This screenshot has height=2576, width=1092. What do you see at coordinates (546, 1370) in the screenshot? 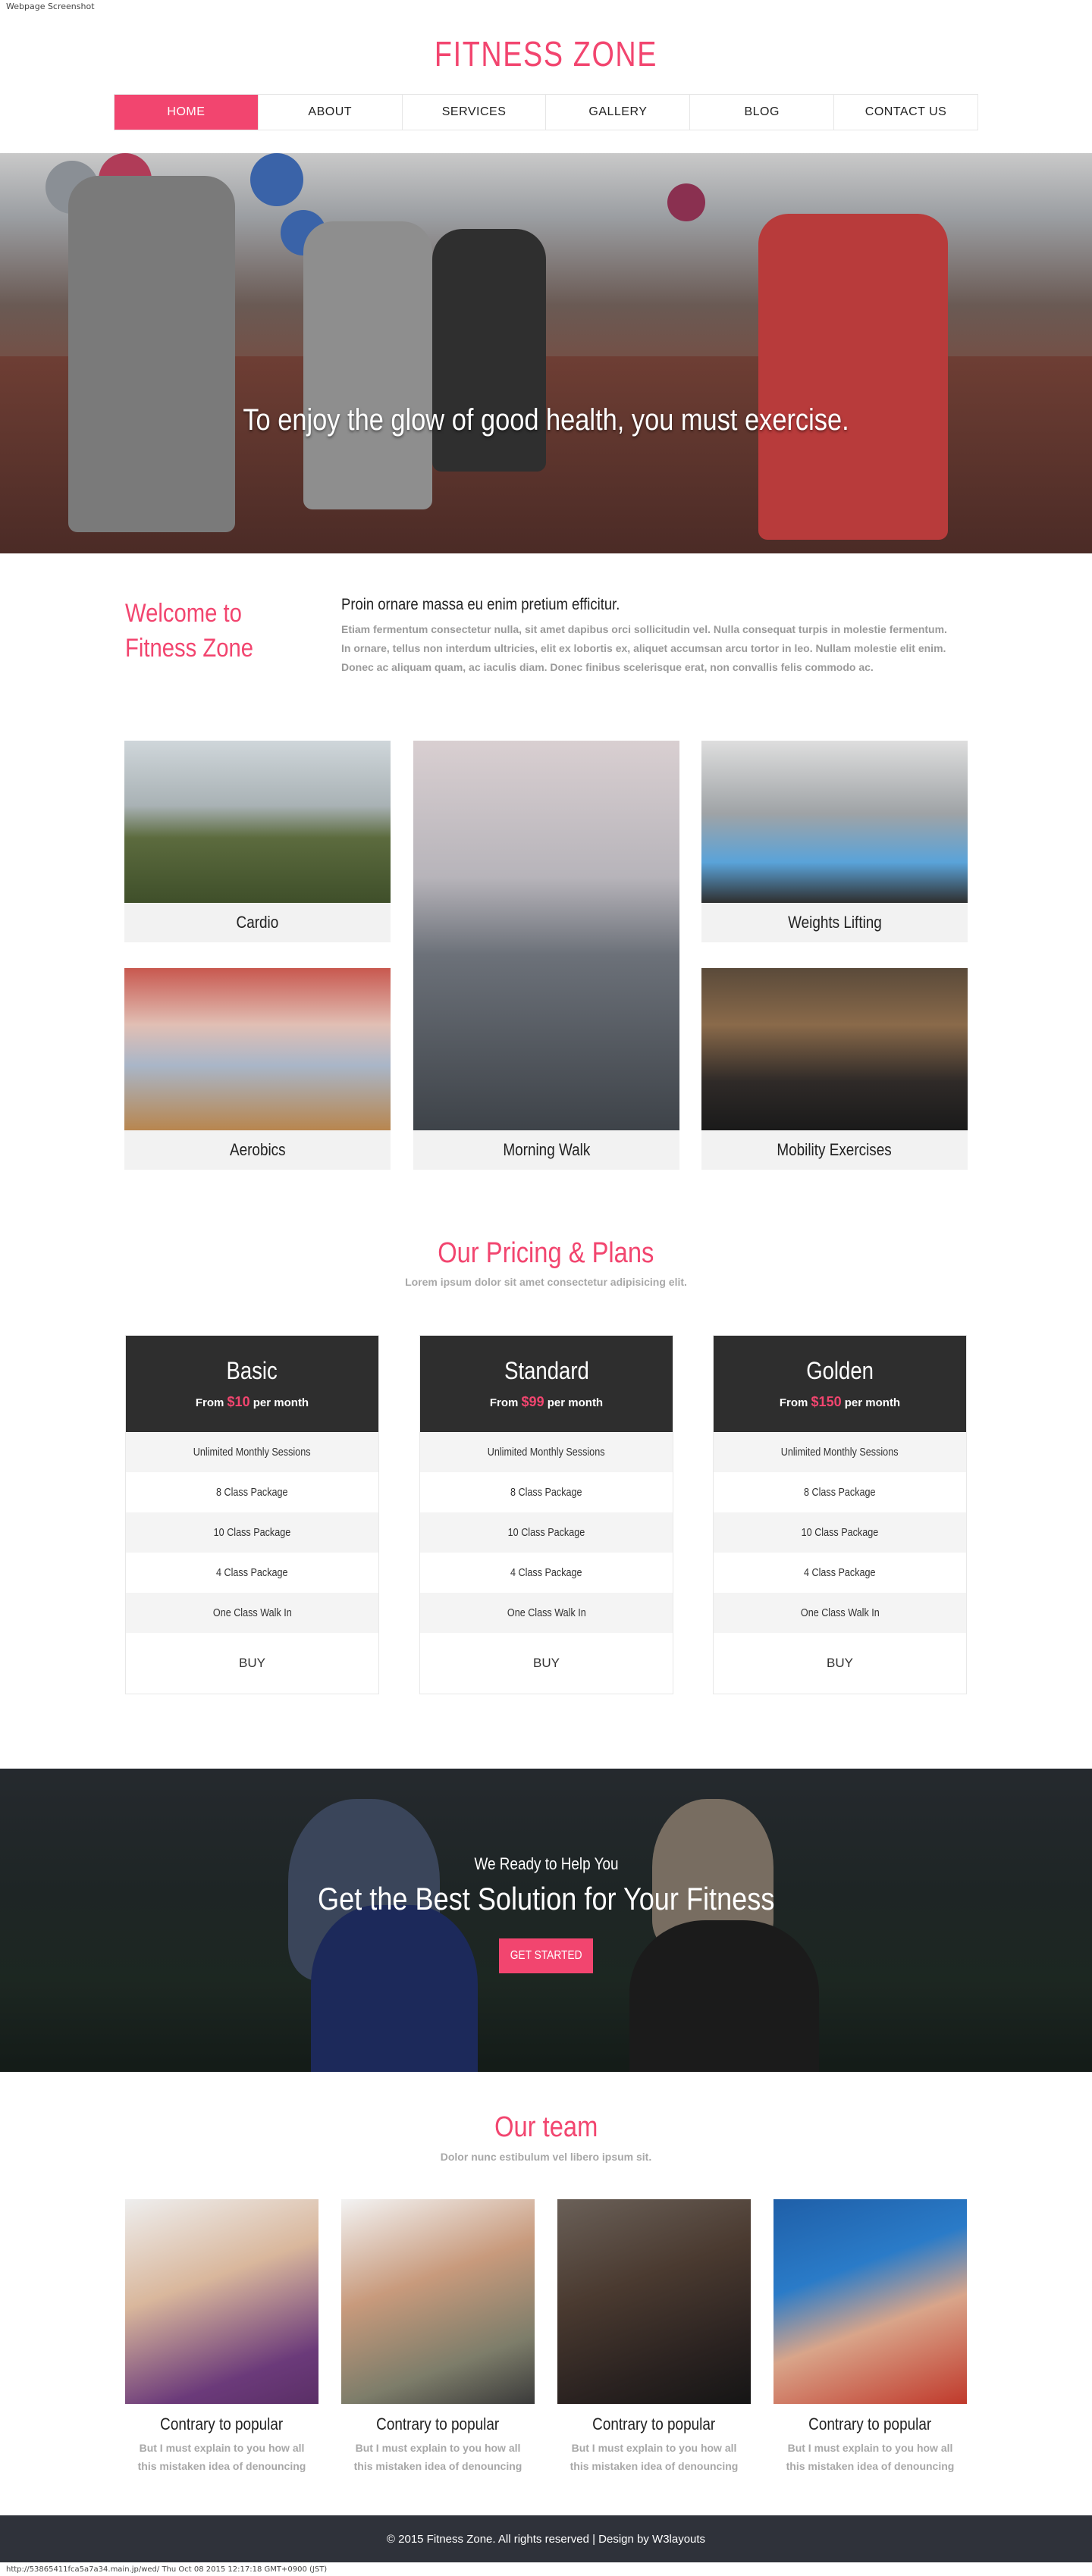
I see `plan-name: Standard` at bounding box center [546, 1370].